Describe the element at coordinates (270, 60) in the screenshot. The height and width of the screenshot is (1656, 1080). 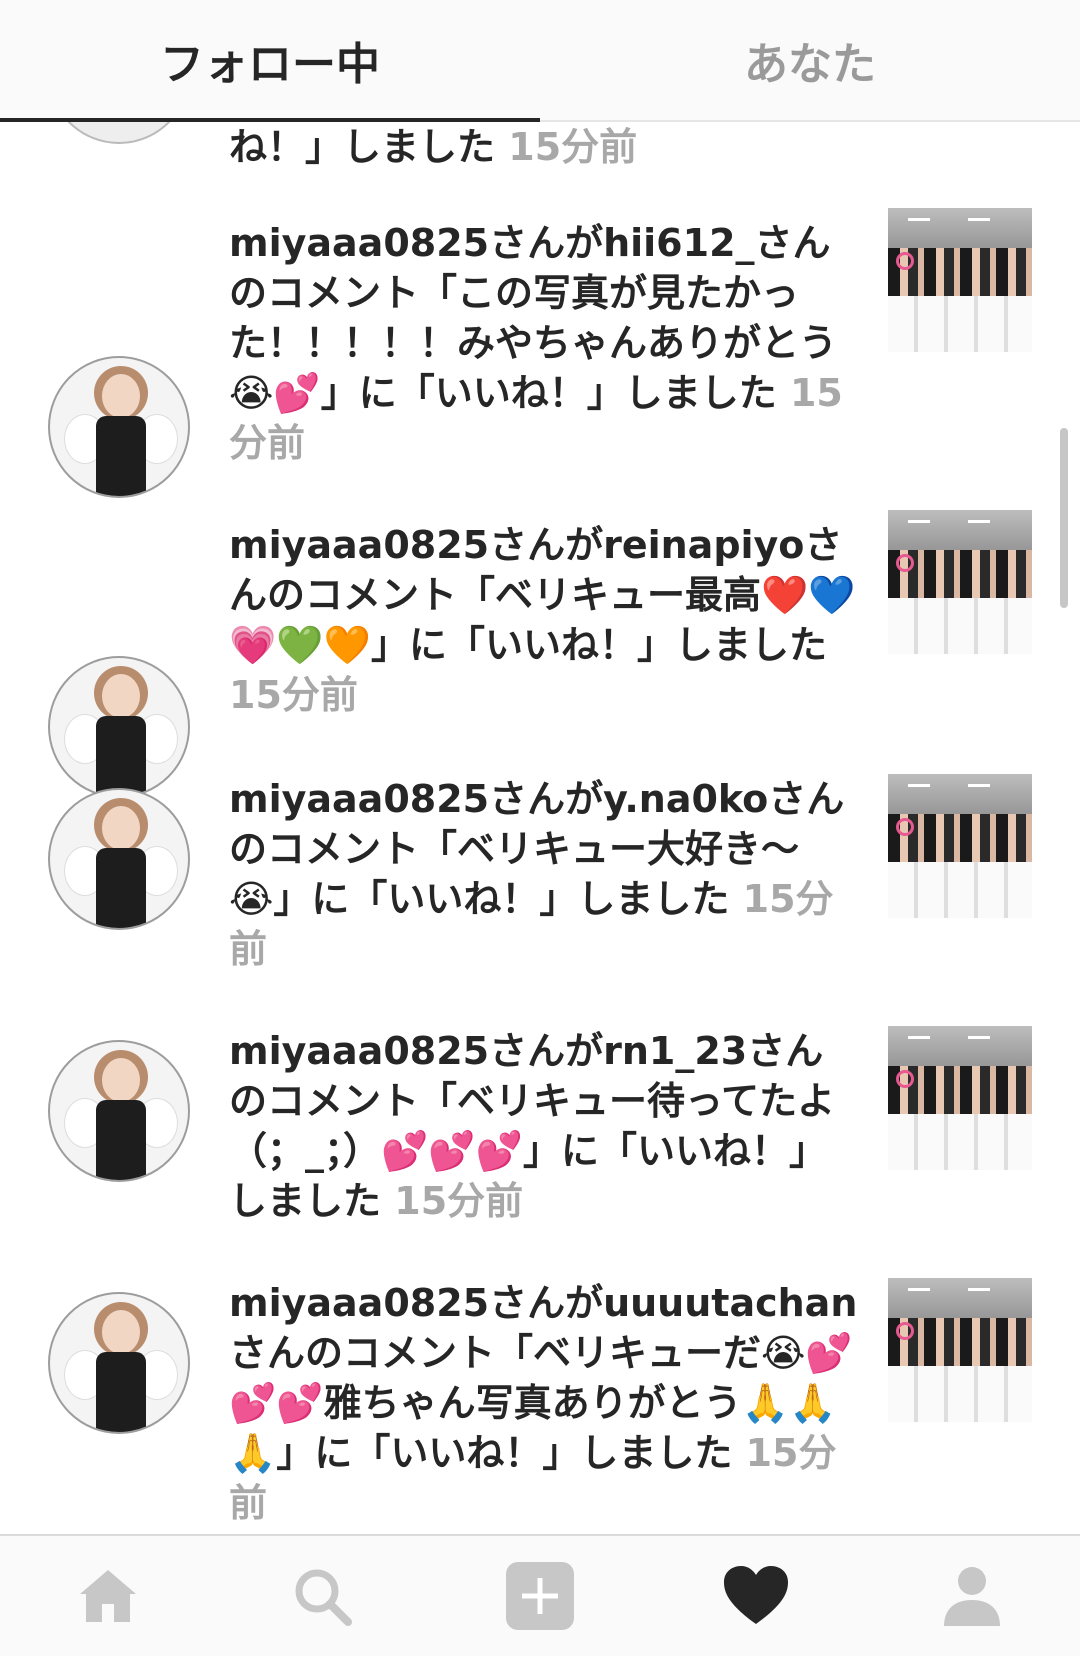
I see `tab-following: フォロー中` at that location.